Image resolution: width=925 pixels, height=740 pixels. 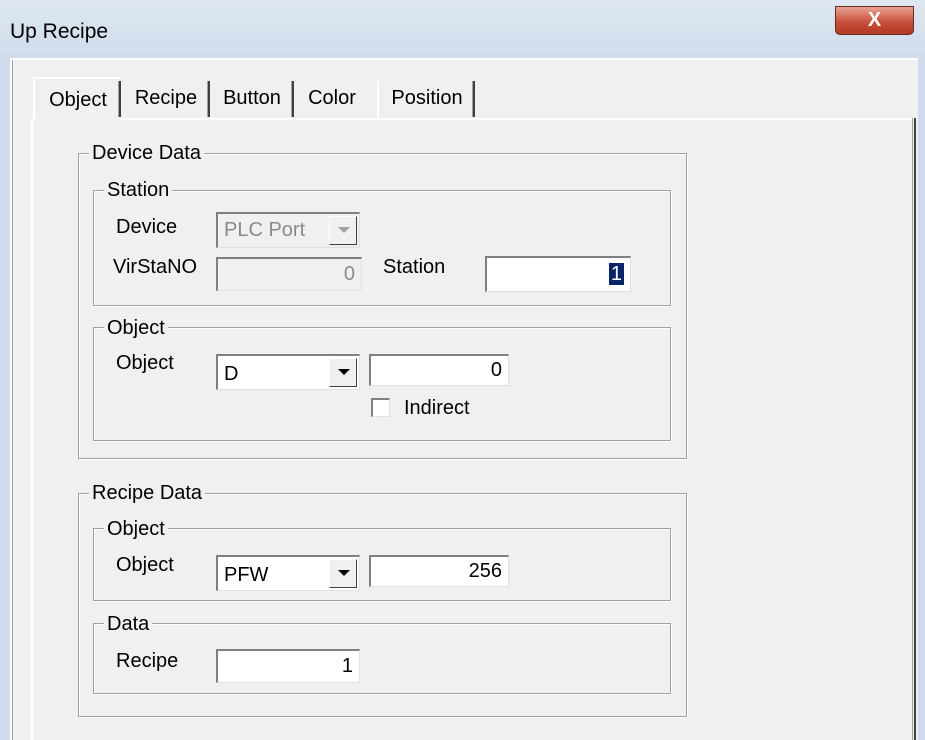 What do you see at coordinates (246, 575) in the screenshot?
I see `recipe-object-type-value: PFW` at bounding box center [246, 575].